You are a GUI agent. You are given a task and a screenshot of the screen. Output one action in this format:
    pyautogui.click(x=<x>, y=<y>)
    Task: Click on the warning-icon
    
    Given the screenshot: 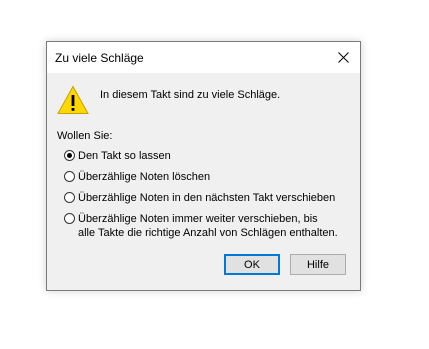 What is the action you would take?
    pyautogui.click(x=73, y=99)
    